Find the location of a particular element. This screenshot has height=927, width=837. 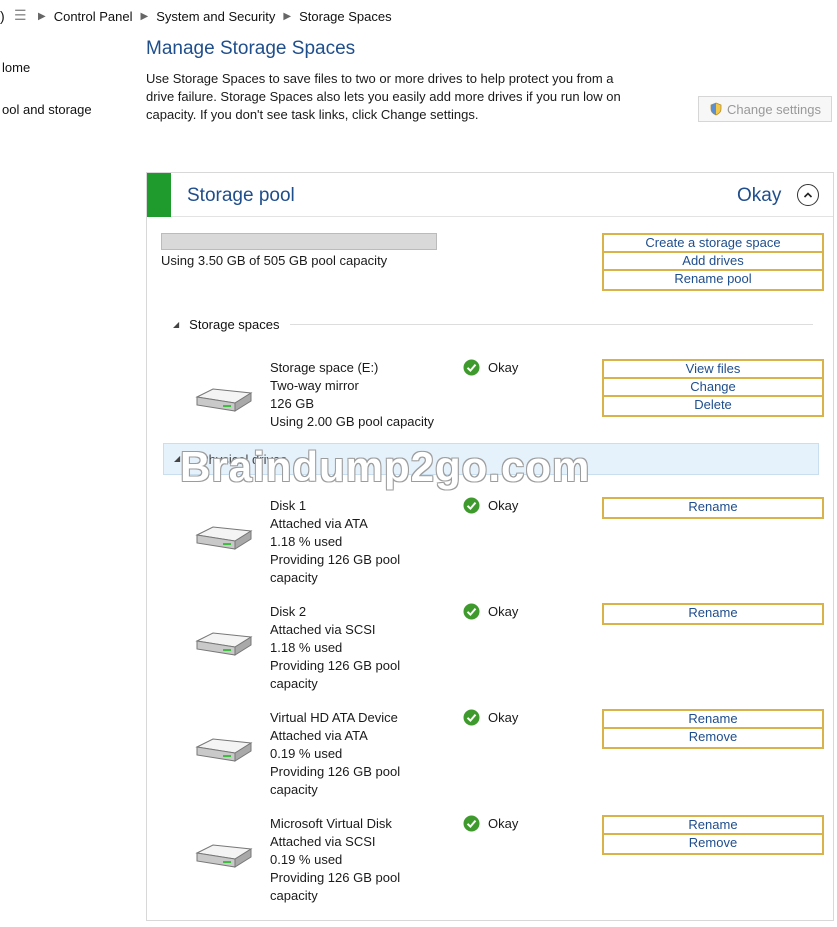

detail-line: Using 2.00 GB pool capacity is located at coordinates (352, 421).